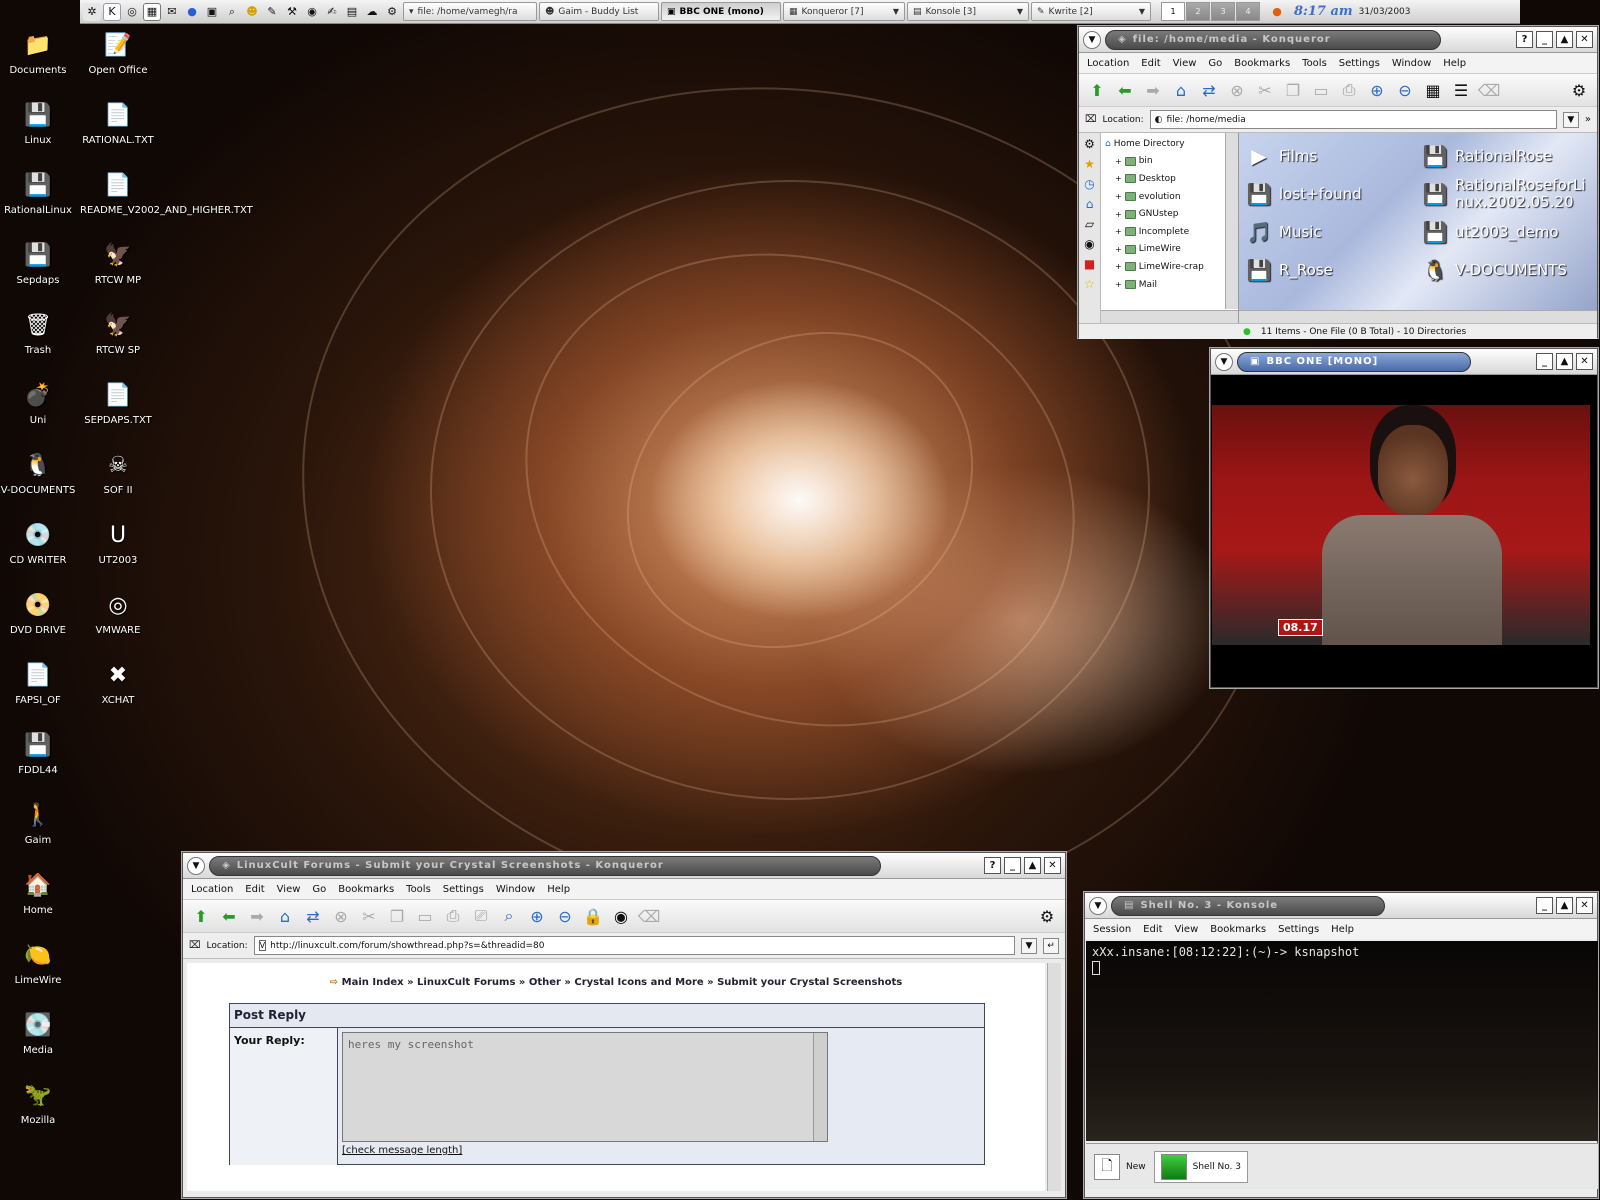 Image resolution: width=1600 pixels, height=1200 pixels. What do you see at coordinates (372, 12) in the screenshot?
I see `weather-icon: ☁` at bounding box center [372, 12].